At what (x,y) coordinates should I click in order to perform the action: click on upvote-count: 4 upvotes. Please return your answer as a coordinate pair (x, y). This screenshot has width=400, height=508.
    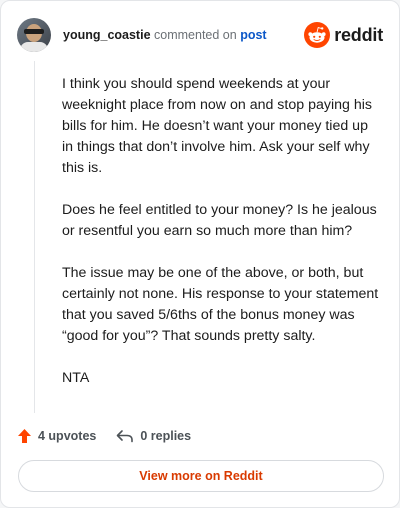
    Looking at the image, I should click on (67, 436).